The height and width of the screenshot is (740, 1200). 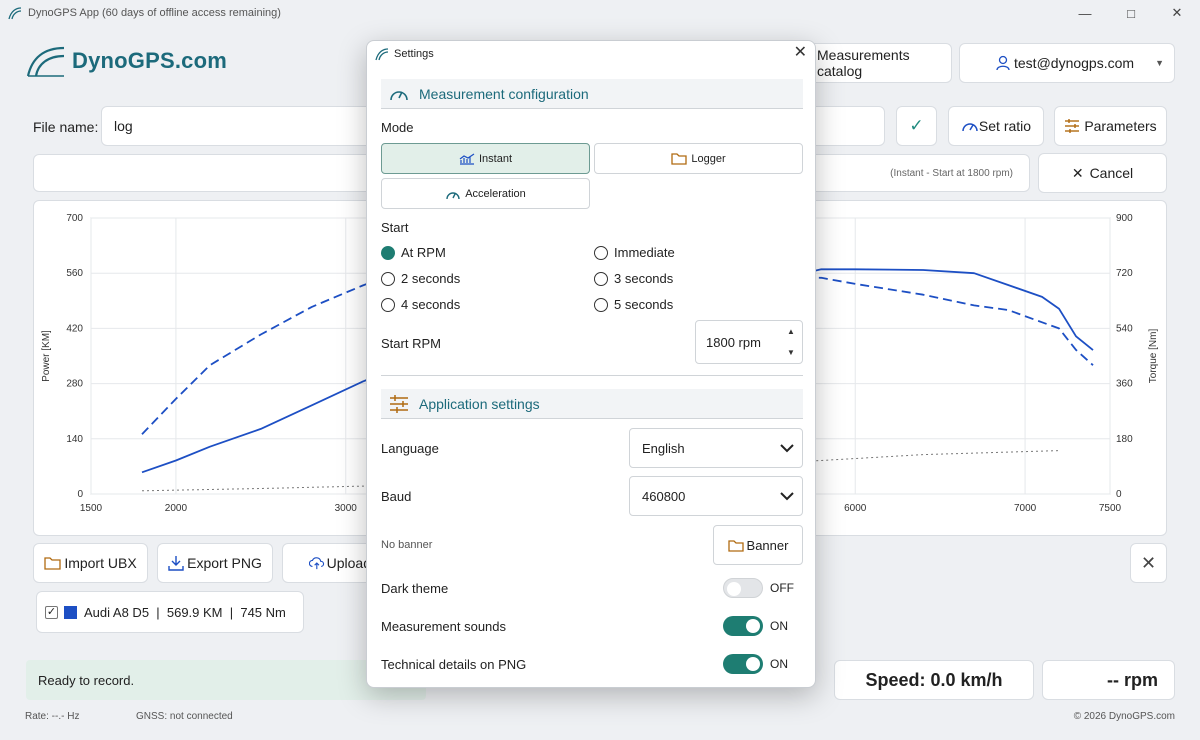 What do you see at coordinates (755, 664) in the screenshot?
I see `tech-details-toggle: ON` at bounding box center [755, 664].